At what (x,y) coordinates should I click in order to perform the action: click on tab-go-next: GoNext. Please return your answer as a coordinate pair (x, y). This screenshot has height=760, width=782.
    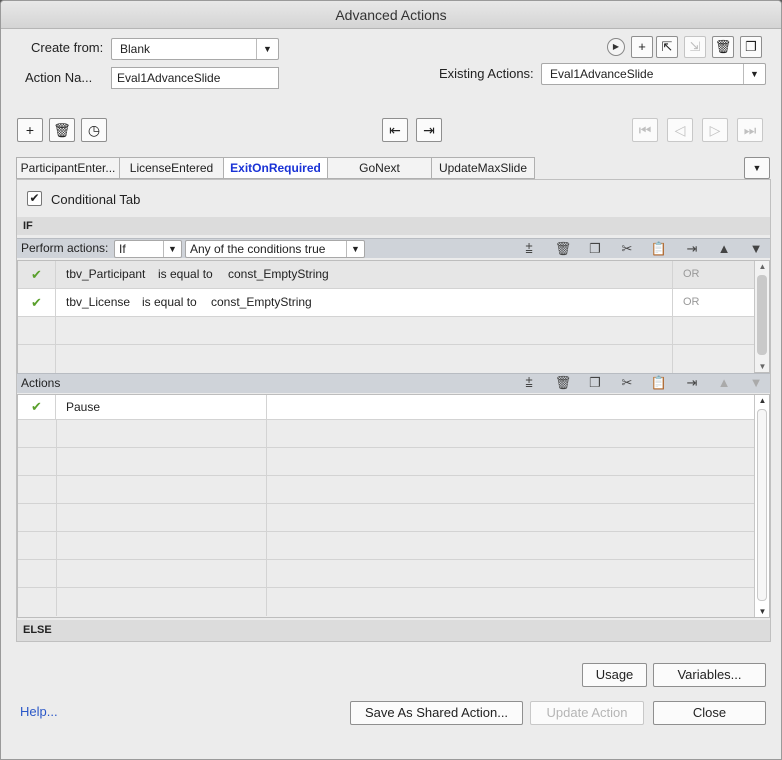
    Looking at the image, I should click on (379, 168).